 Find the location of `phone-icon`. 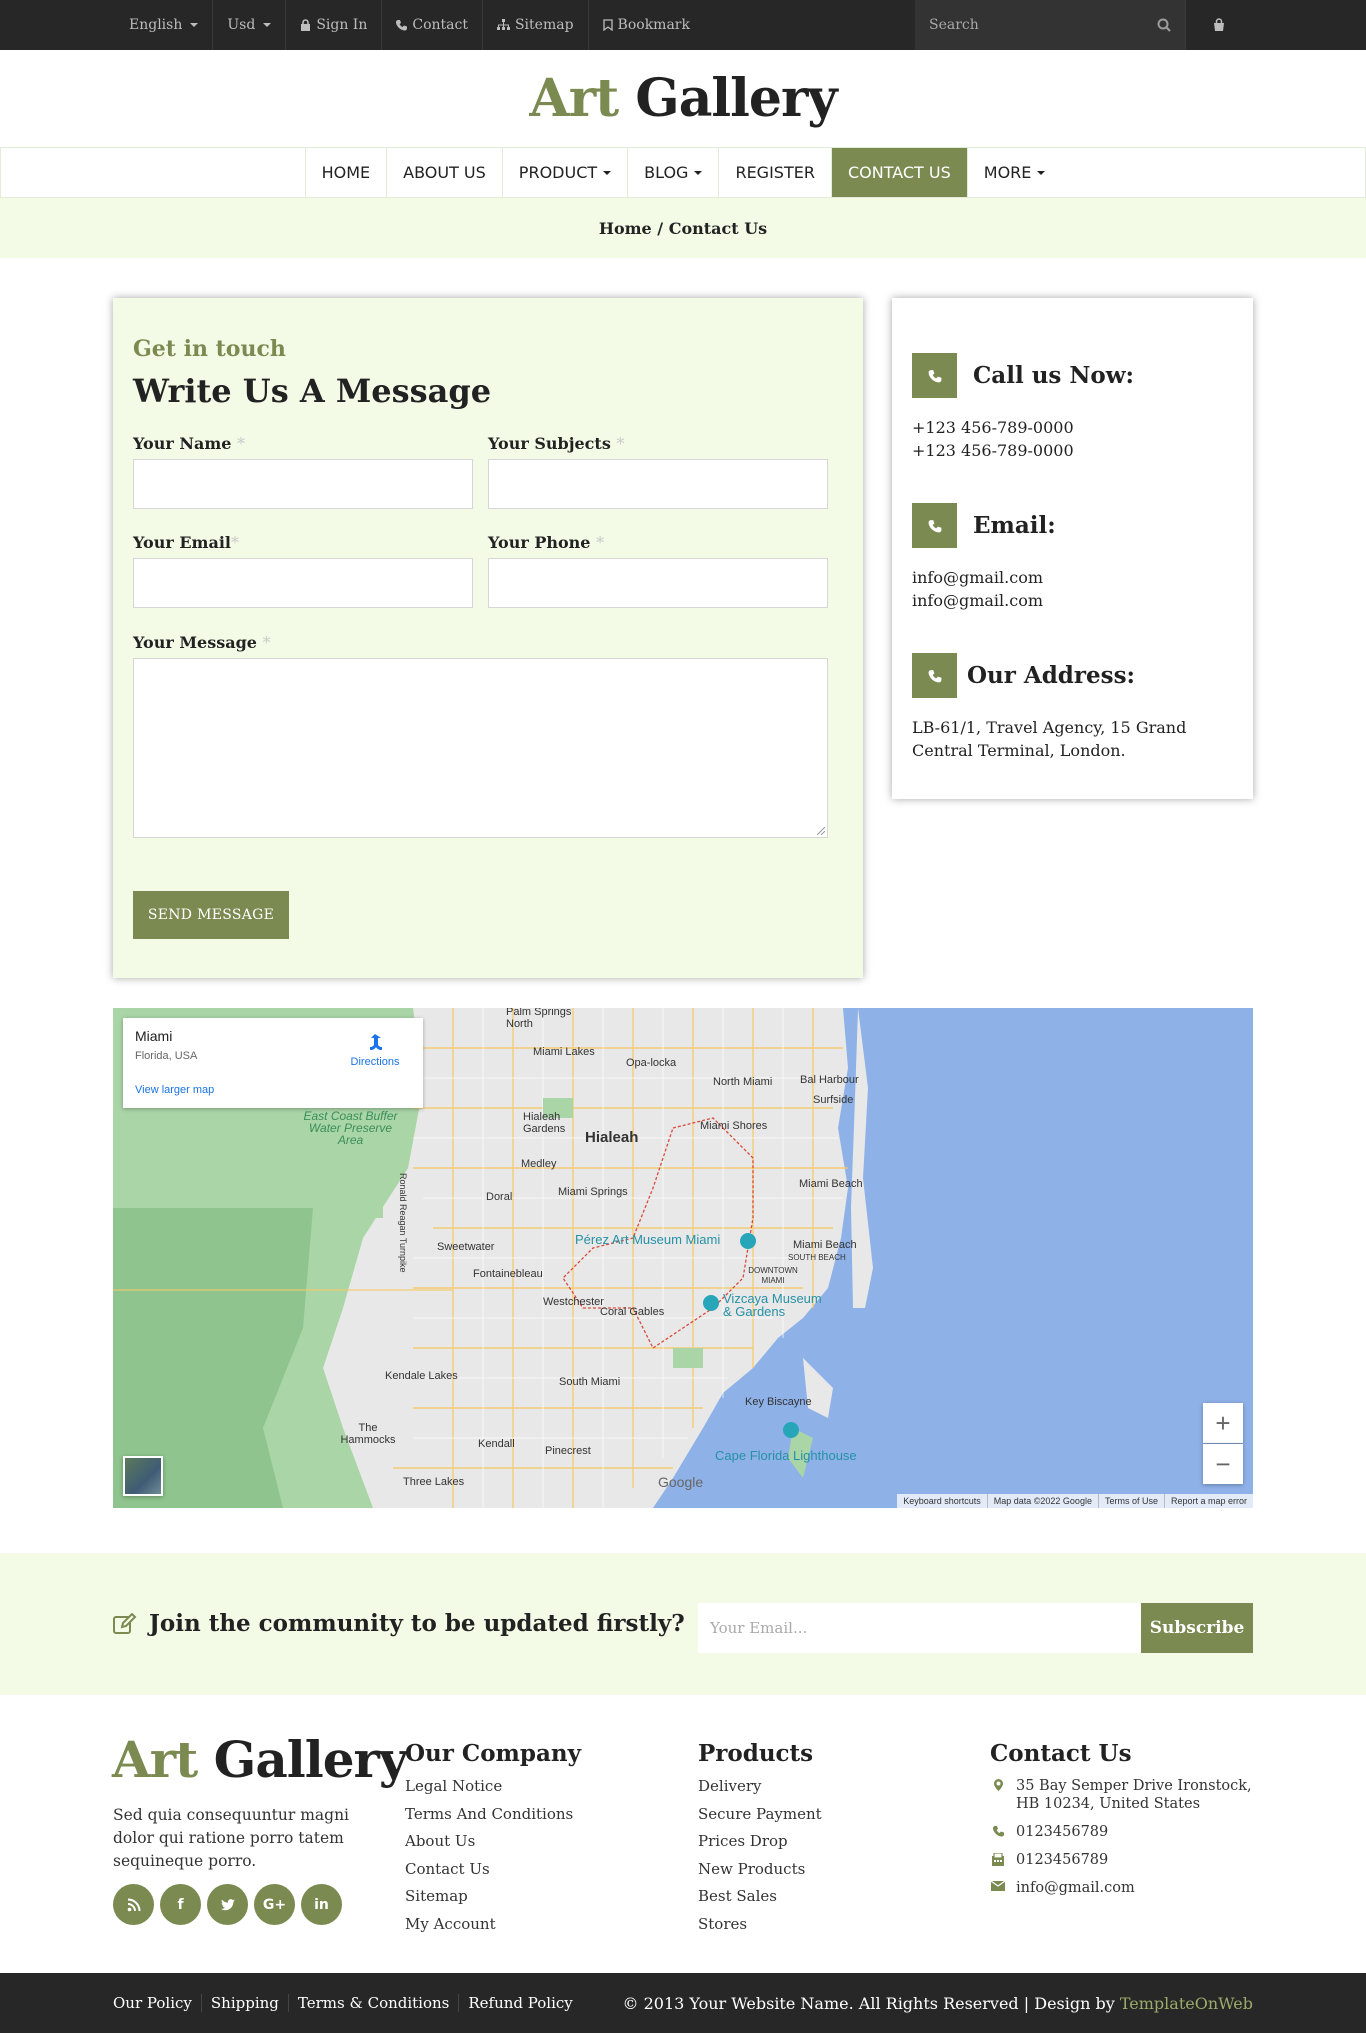

phone-icon is located at coordinates (402, 25).